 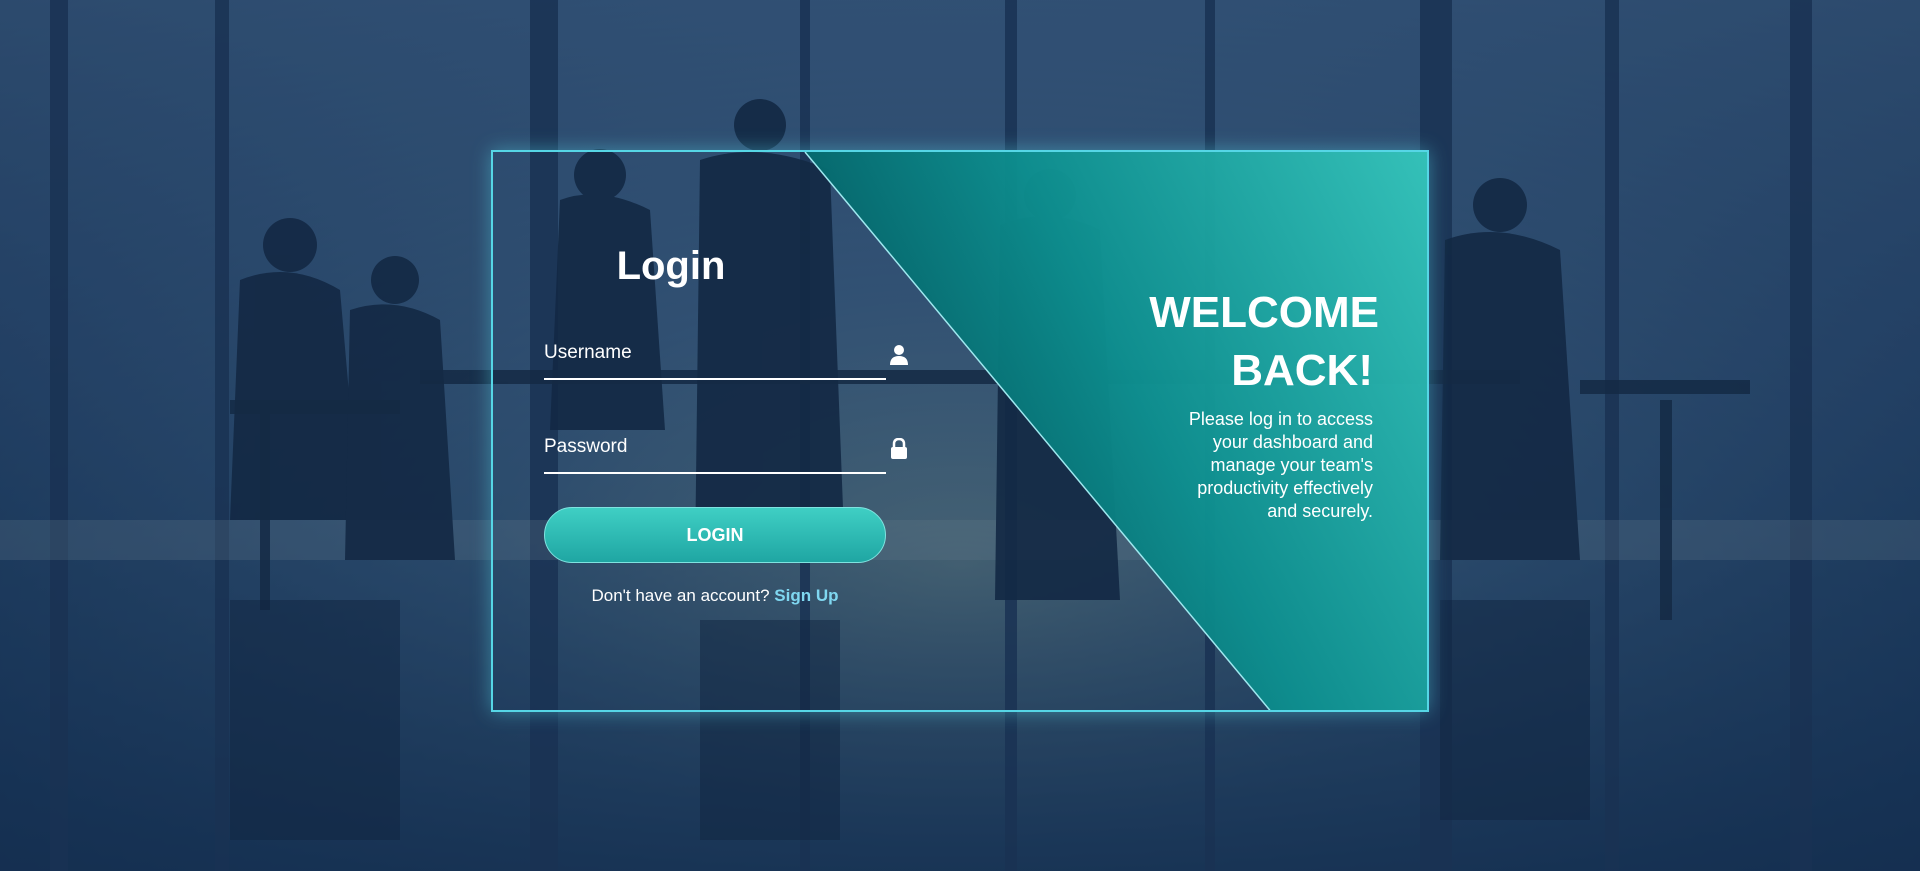 I want to click on login-title: Login, so click(x=671, y=266).